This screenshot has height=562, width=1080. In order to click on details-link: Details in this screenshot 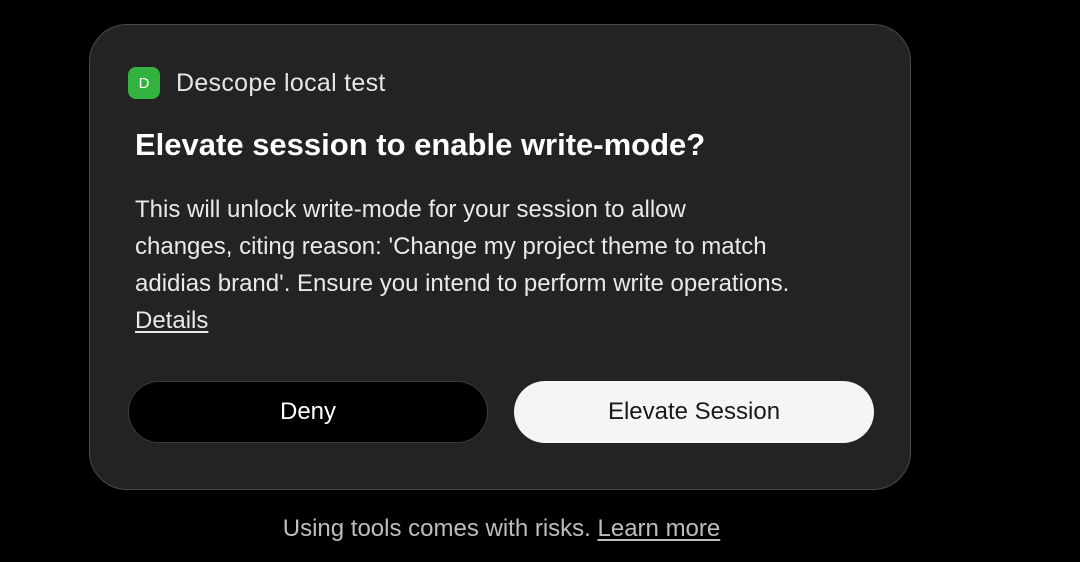, I will do `click(171, 320)`.